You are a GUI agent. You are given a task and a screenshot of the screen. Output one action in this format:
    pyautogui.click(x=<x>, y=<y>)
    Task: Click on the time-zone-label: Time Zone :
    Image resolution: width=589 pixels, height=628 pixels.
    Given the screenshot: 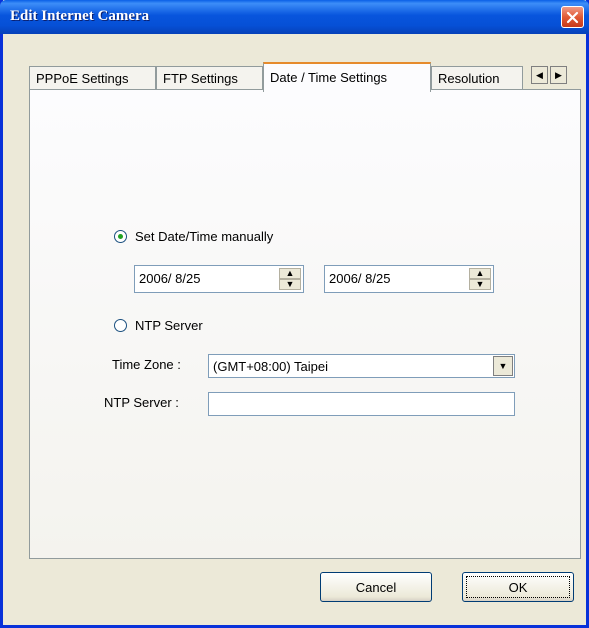 What is the action you would take?
    pyautogui.click(x=146, y=364)
    